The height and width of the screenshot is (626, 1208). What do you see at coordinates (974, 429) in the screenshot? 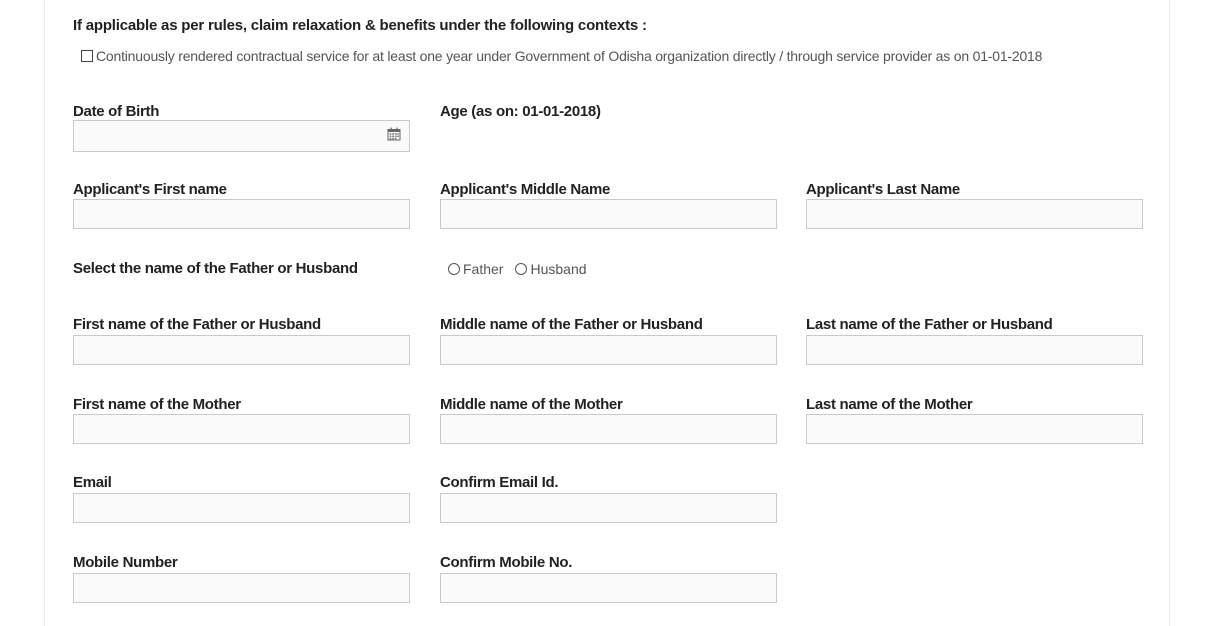
I see `mother-last-name-input` at bounding box center [974, 429].